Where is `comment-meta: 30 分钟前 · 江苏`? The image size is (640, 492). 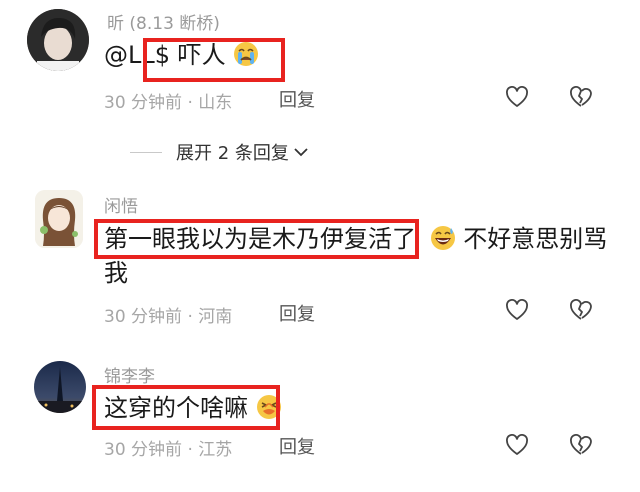 comment-meta: 30 分钟前 · 江苏 is located at coordinates (168, 447).